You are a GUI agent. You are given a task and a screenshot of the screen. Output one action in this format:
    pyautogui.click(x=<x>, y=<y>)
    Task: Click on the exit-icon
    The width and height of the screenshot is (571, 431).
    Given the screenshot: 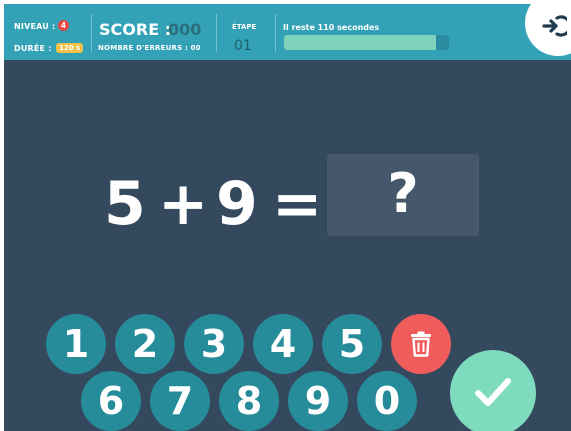 What is the action you would take?
    pyautogui.click(x=554, y=26)
    